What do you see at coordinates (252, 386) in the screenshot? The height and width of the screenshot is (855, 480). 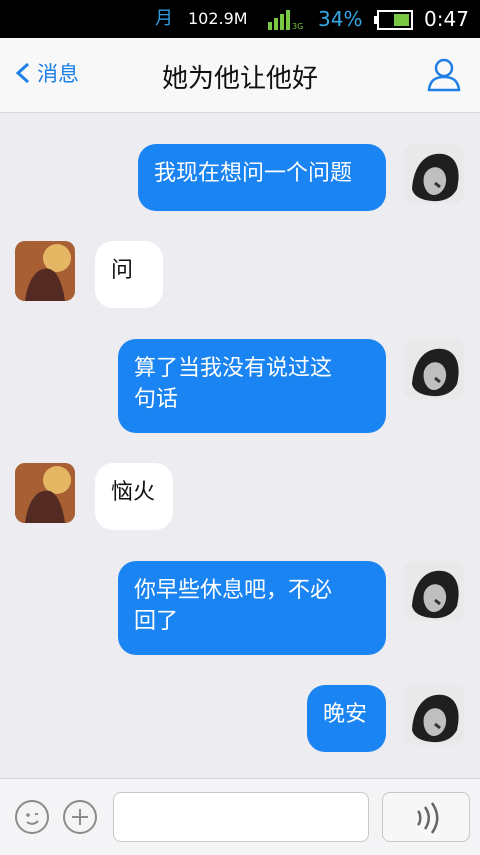 I see `message-bubble-out: 算了当我没有说过这 句话` at bounding box center [252, 386].